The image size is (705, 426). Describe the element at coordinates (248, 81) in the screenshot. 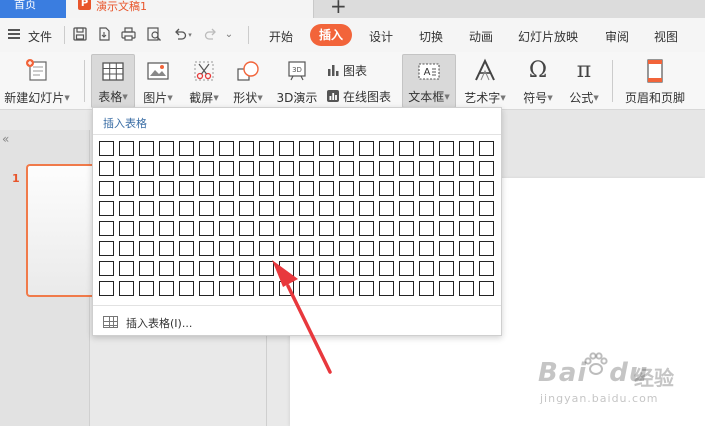

I see `shape-button: 形状▼` at that location.